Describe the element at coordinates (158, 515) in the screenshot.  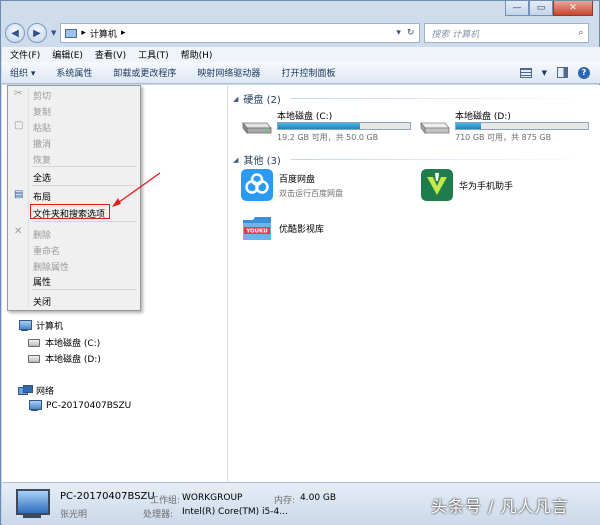
I see `details-cpu-label: 处理器:` at that location.